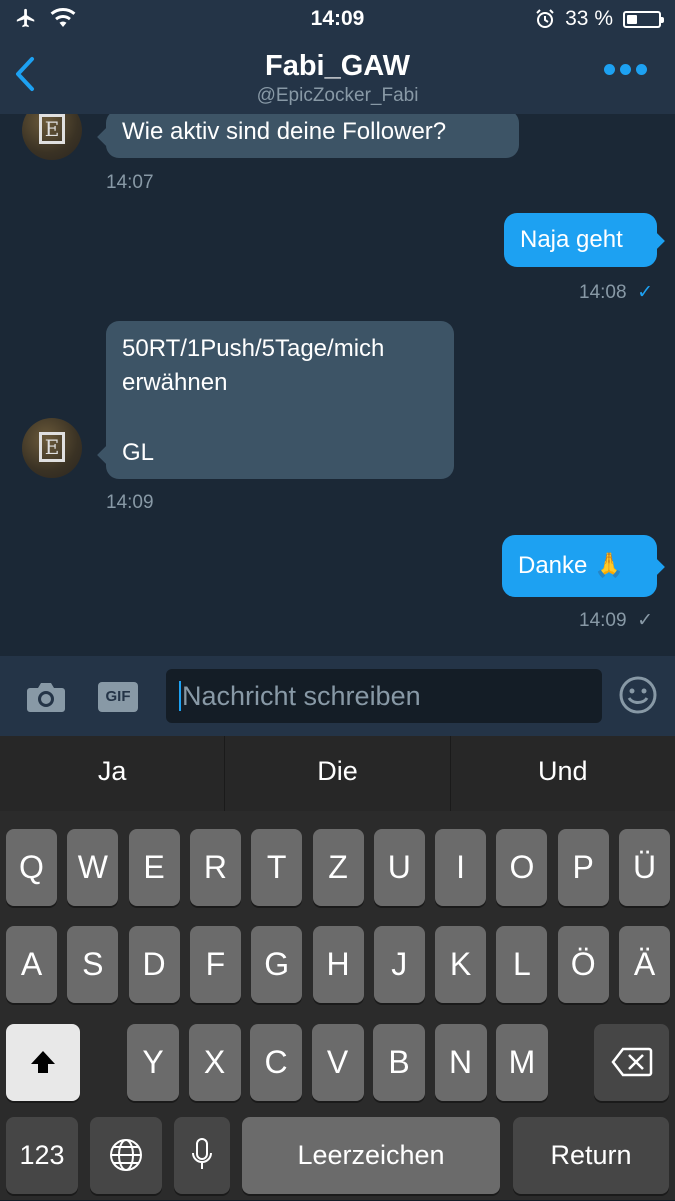 The width and height of the screenshot is (675, 1201). I want to click on dictation-key, so click(202, 1155).